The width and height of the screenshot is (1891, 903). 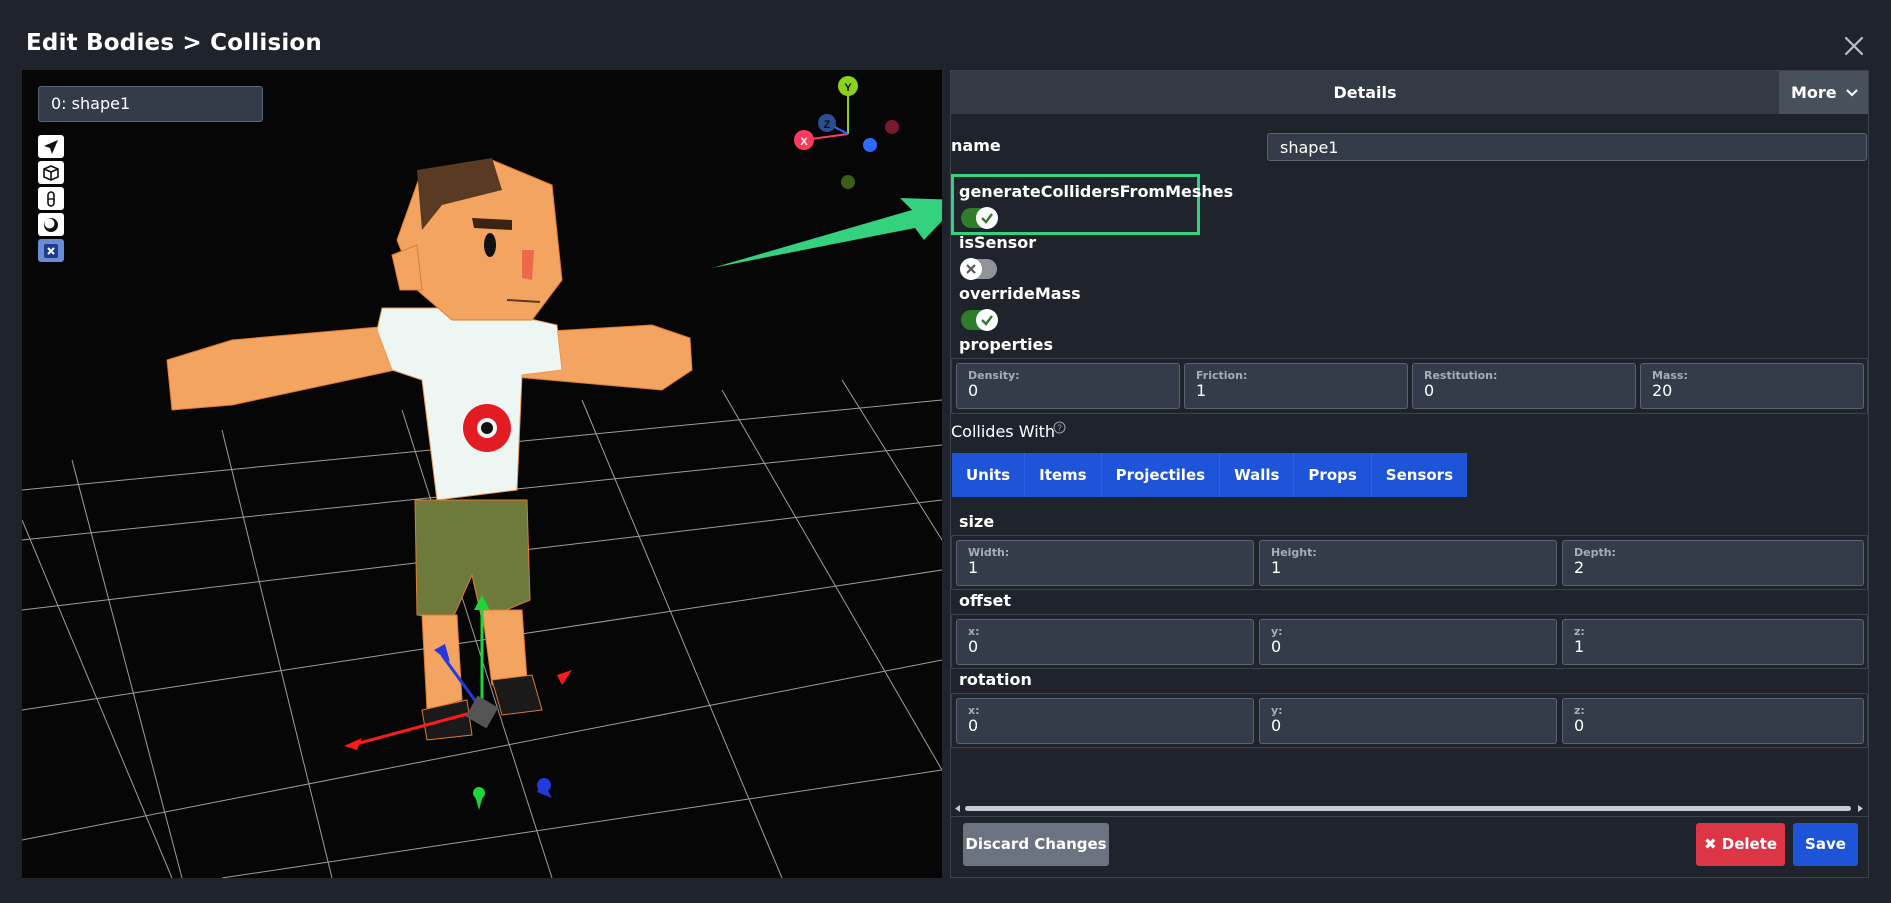 I want to click on discard-changes-button: Discard Changes, so click(x=1036, y=844).